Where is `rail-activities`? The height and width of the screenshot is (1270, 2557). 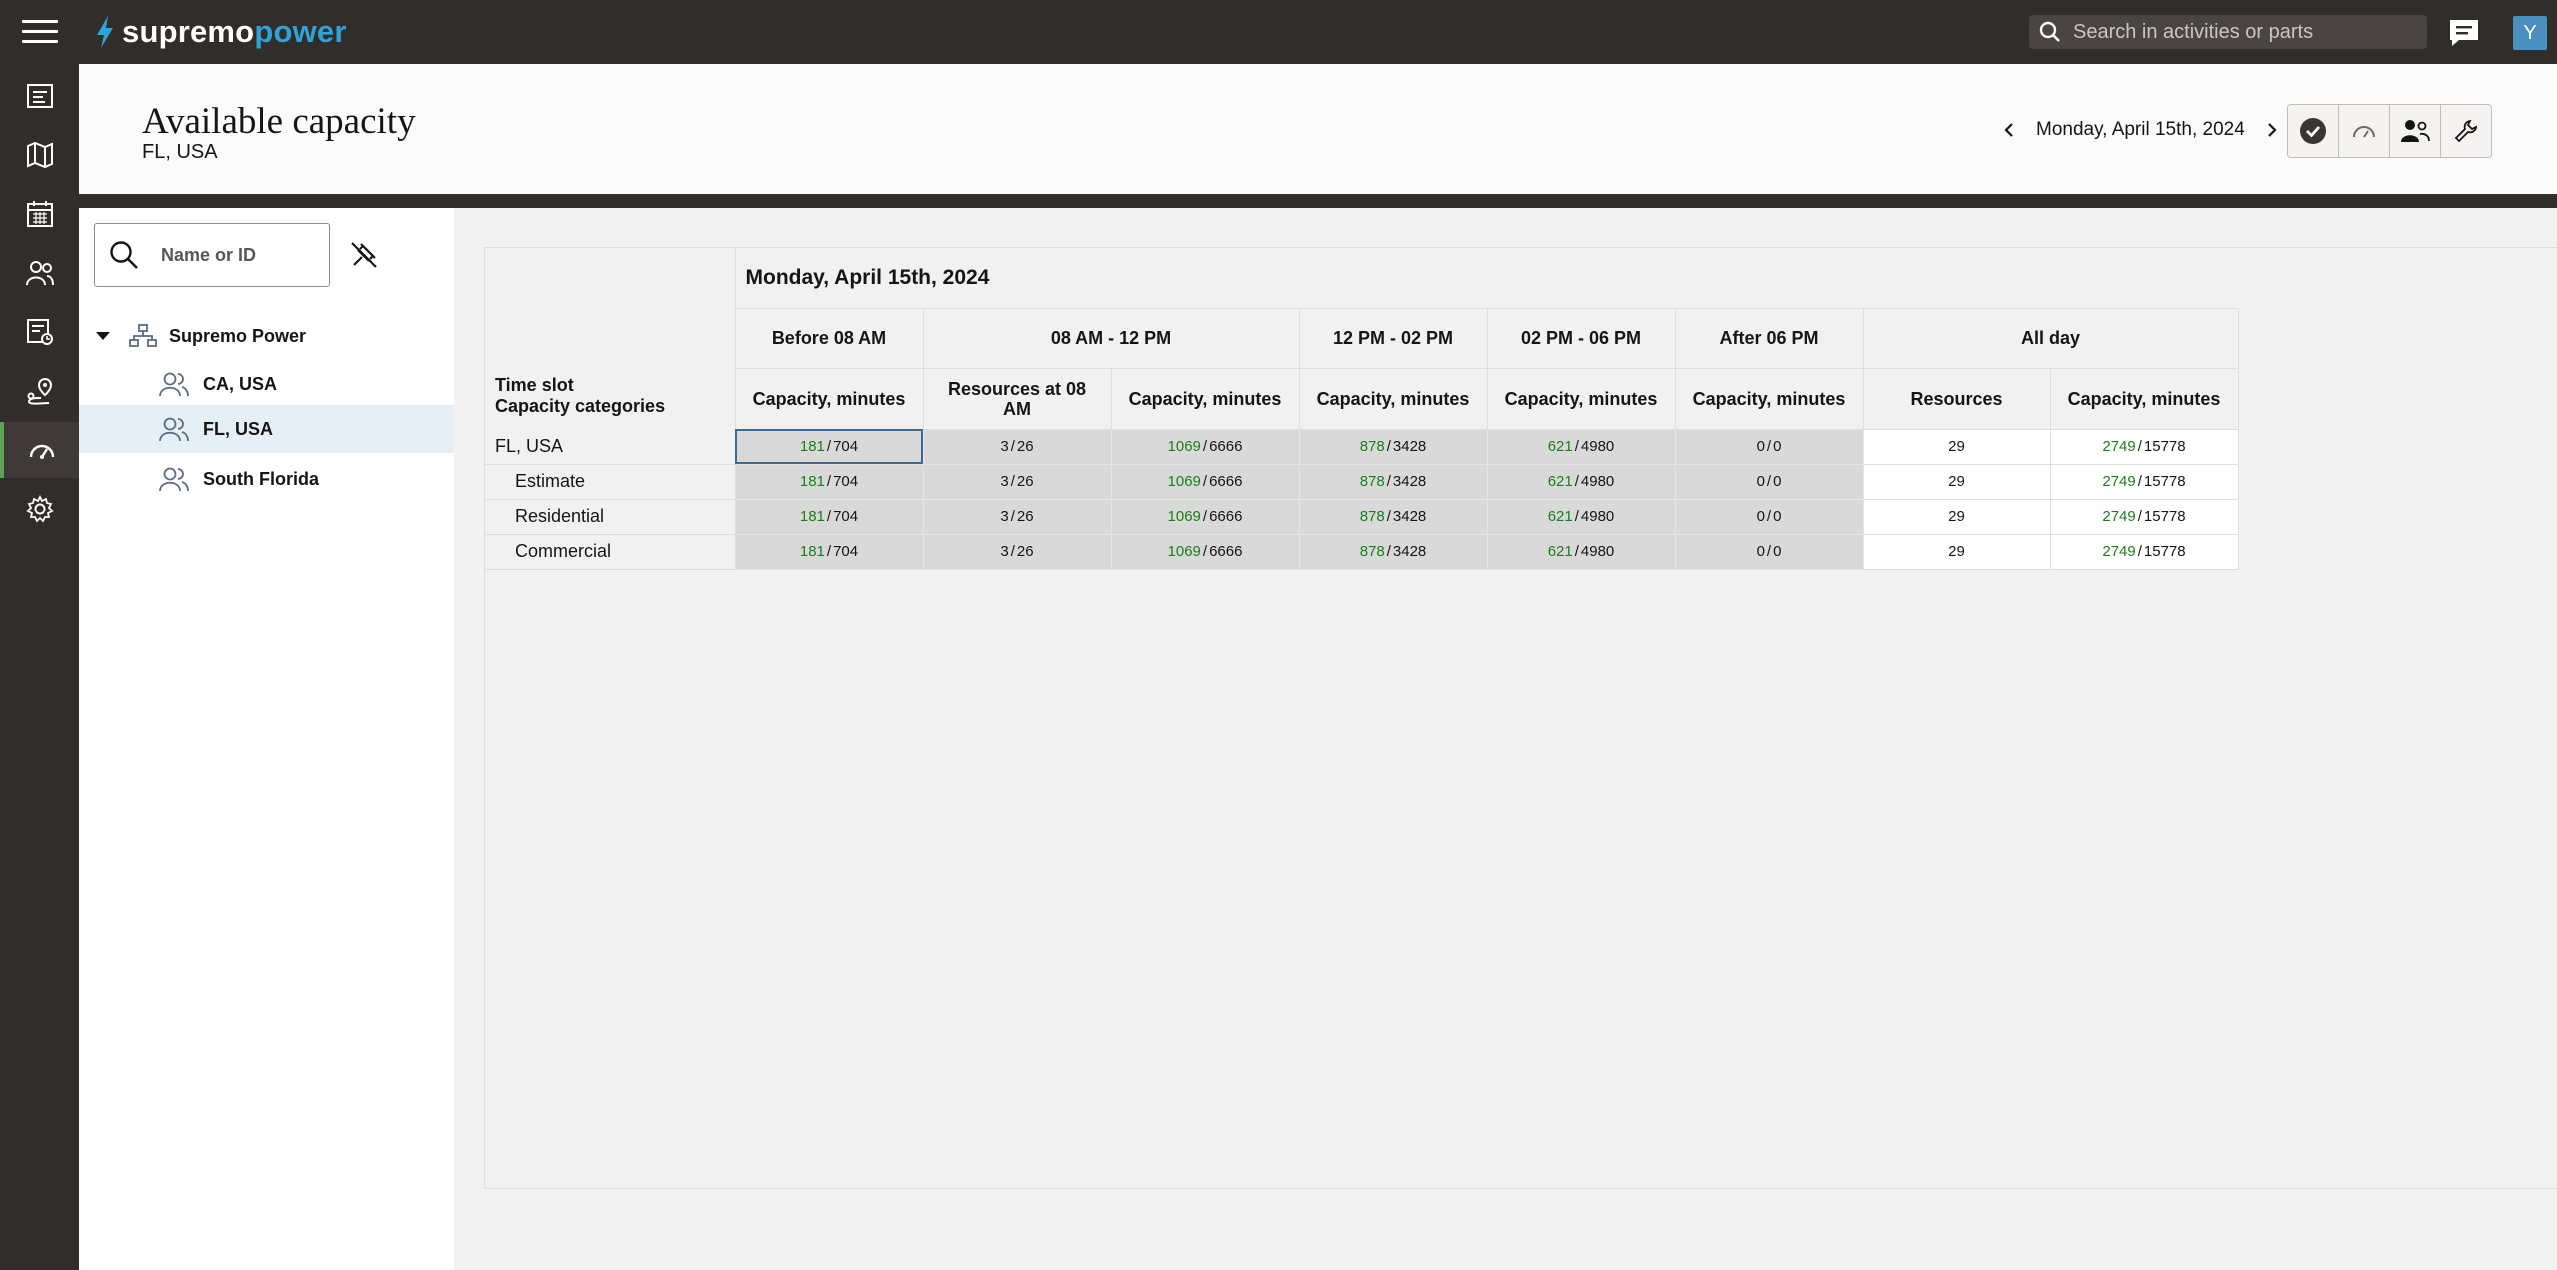
rail-activities is located at coordinates (39, 96).